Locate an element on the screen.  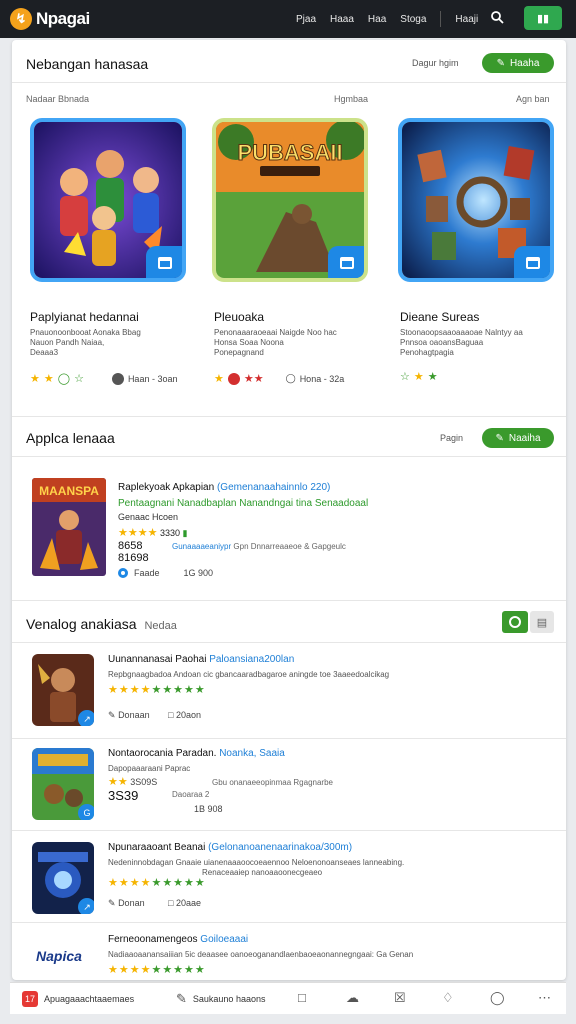
apps-action-button: ✎ Naaiha is located at coordinates (518, 438).